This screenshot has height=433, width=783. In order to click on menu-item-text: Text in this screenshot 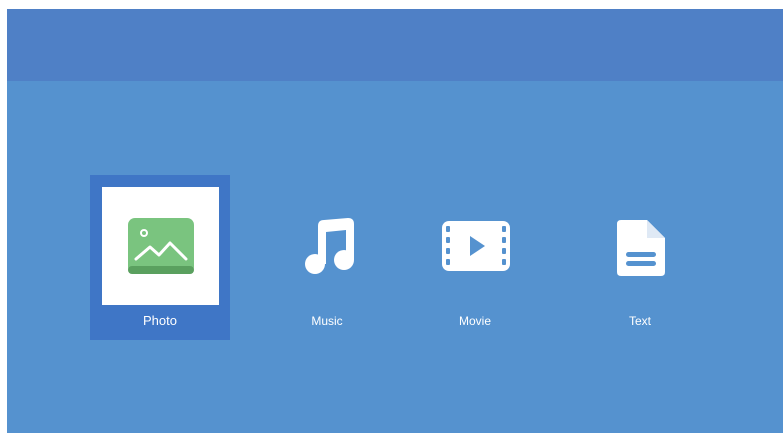, I will do `click(640, 257)`.